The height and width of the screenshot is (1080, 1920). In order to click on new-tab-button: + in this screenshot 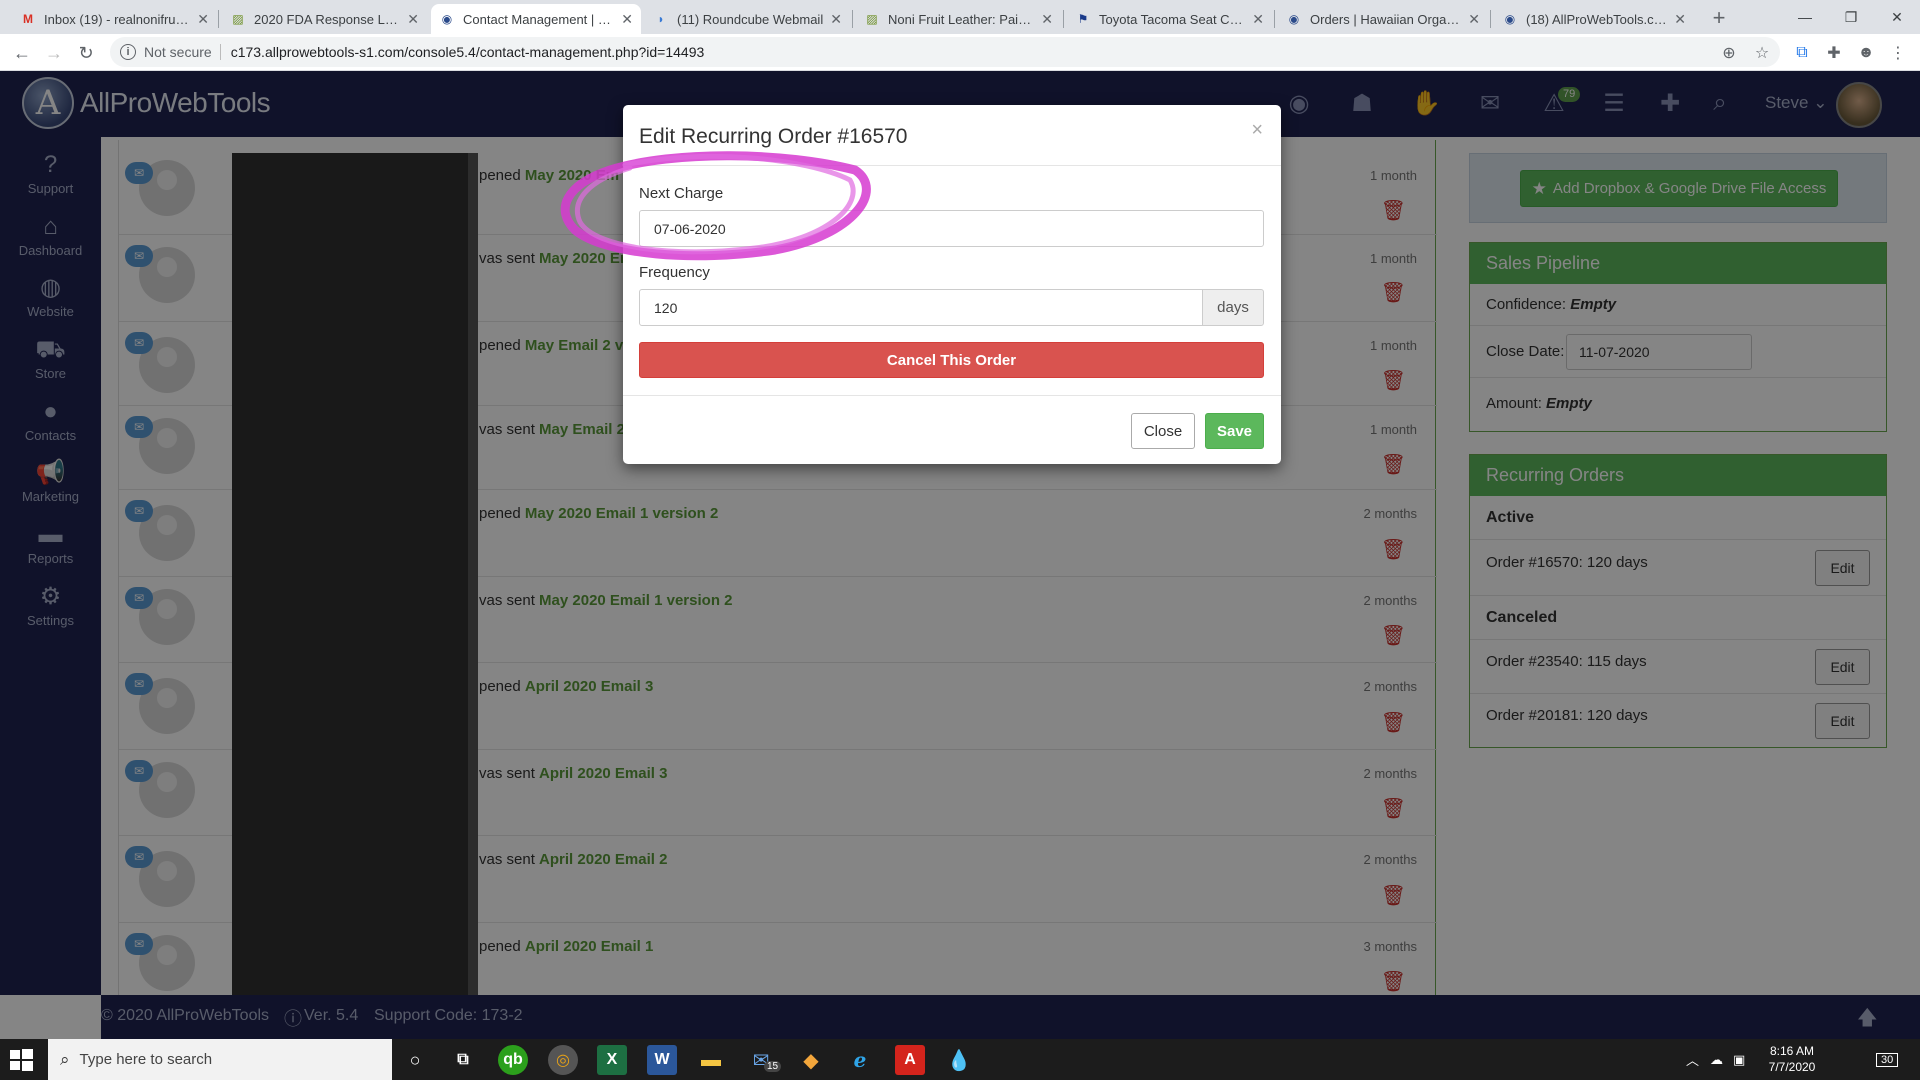, I will do `click(1719, 18)`.